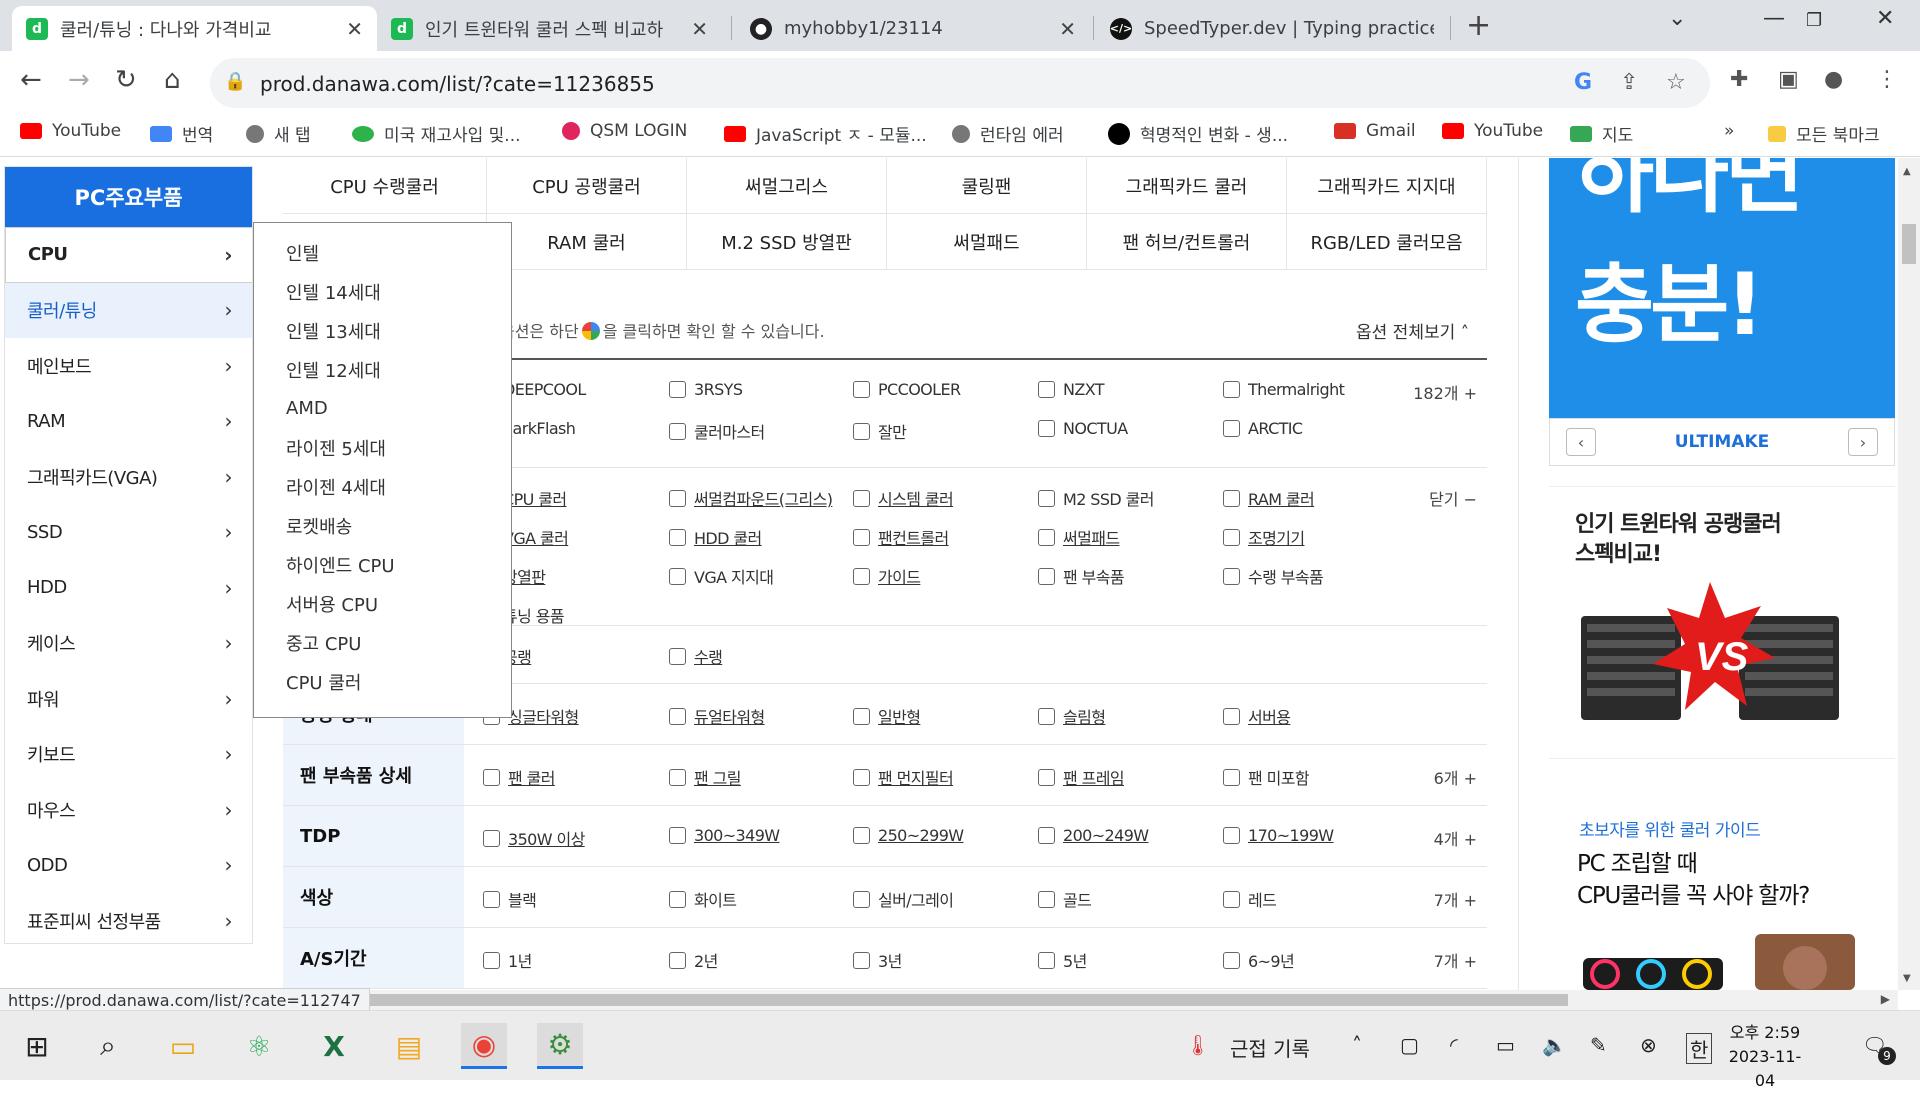  What do you see at coordinates (1554, 1045) in the screenshot?
I see `volume-icon: 🔈` at bounding box center [1554, 1045].